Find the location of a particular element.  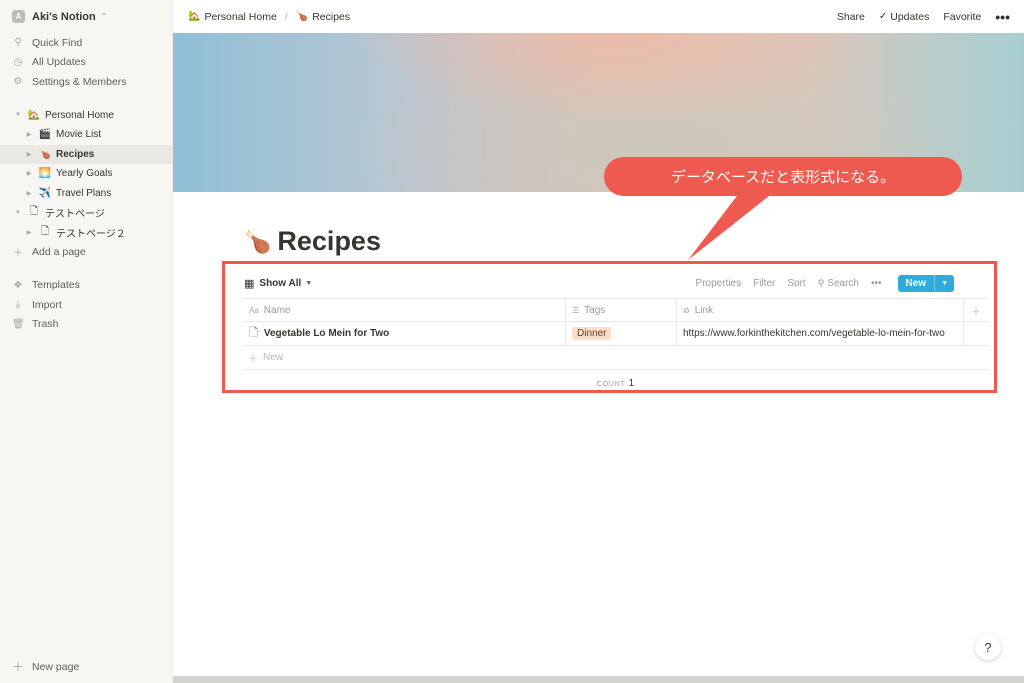

sidebar-page-movie-list: ▶ 🎬 Movie List is located at coordinates (86, 135).